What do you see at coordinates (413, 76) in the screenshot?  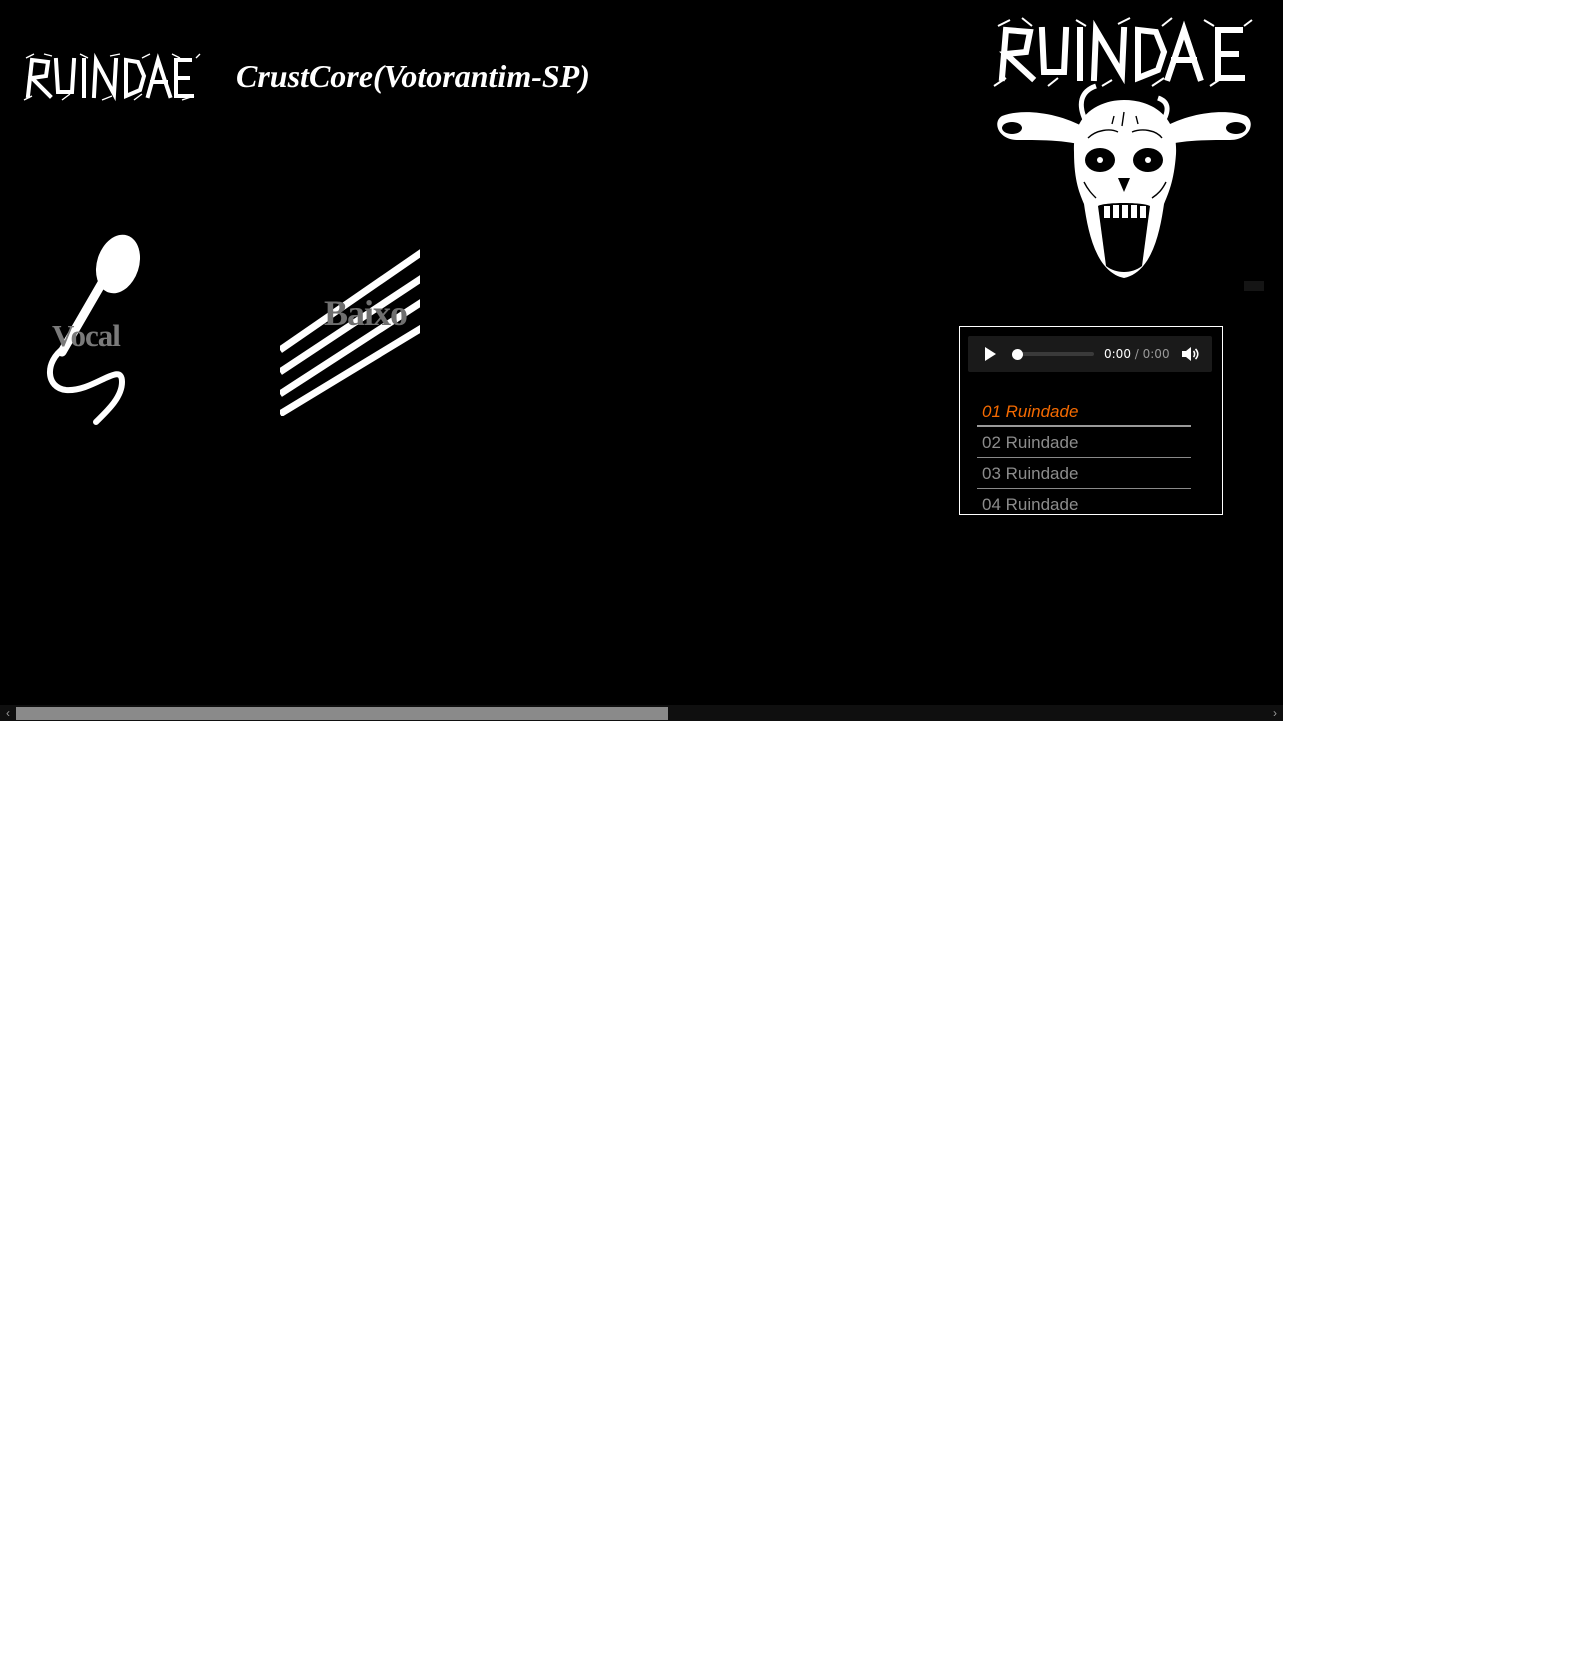 I see `page-title: CrustCore(Votorantim-SP)` at bounding box center [413, 76].